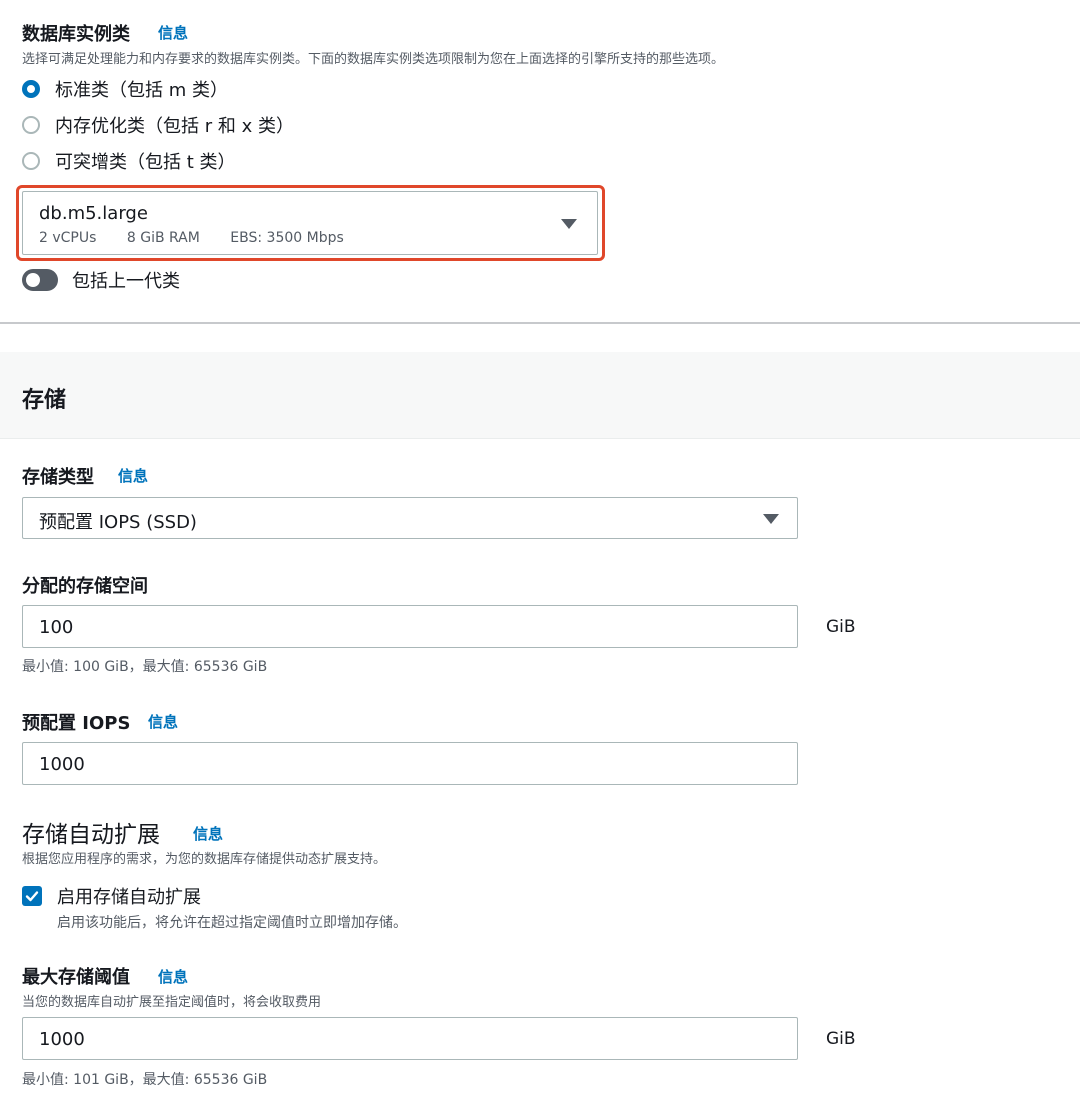 Image resolution: width=1080 pixels, height=1094 pixels. I want to click on radio-option-label: 标准类（包括 m 类）, so click(141, 90).